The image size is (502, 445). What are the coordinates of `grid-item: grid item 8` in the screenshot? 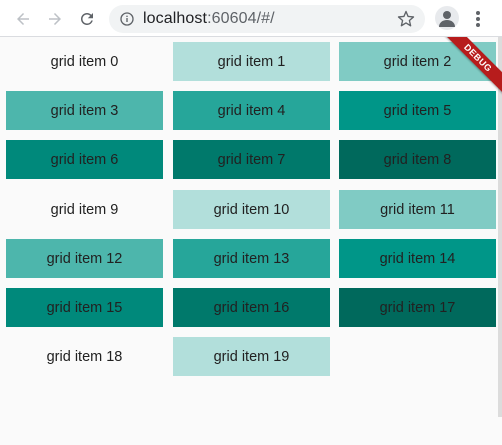 It's located at (417, 159).